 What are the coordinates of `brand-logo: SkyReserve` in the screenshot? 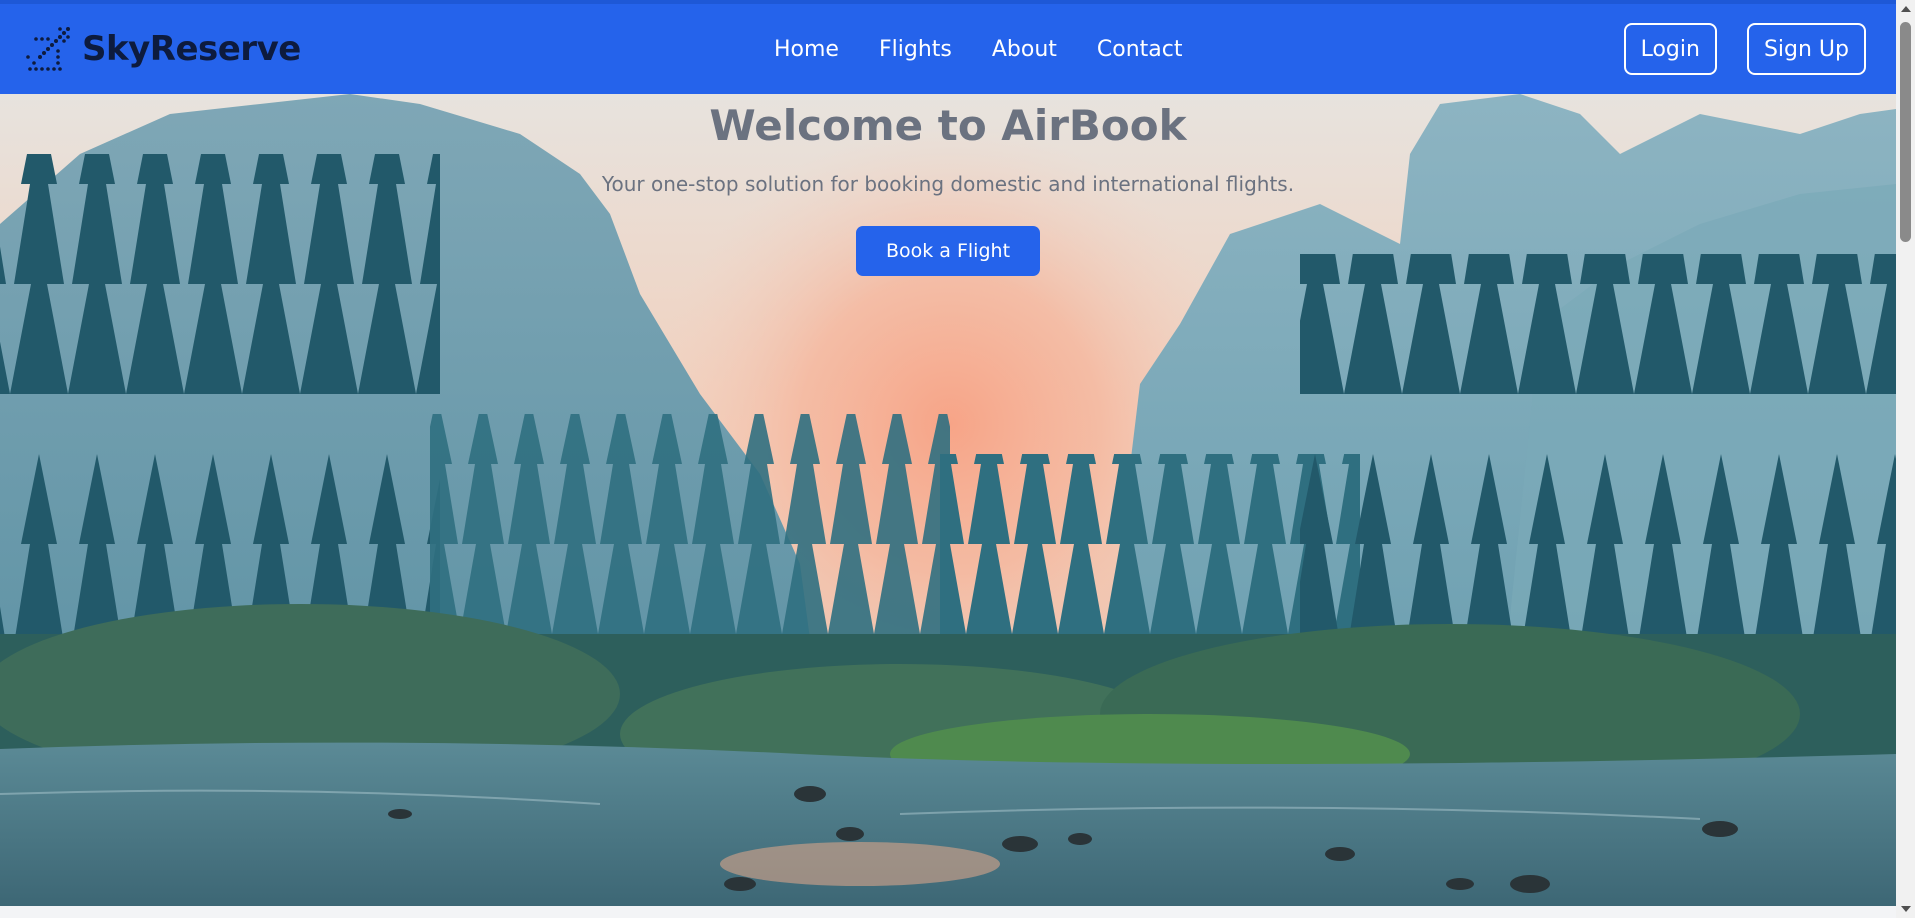 It's located at (162, 49).